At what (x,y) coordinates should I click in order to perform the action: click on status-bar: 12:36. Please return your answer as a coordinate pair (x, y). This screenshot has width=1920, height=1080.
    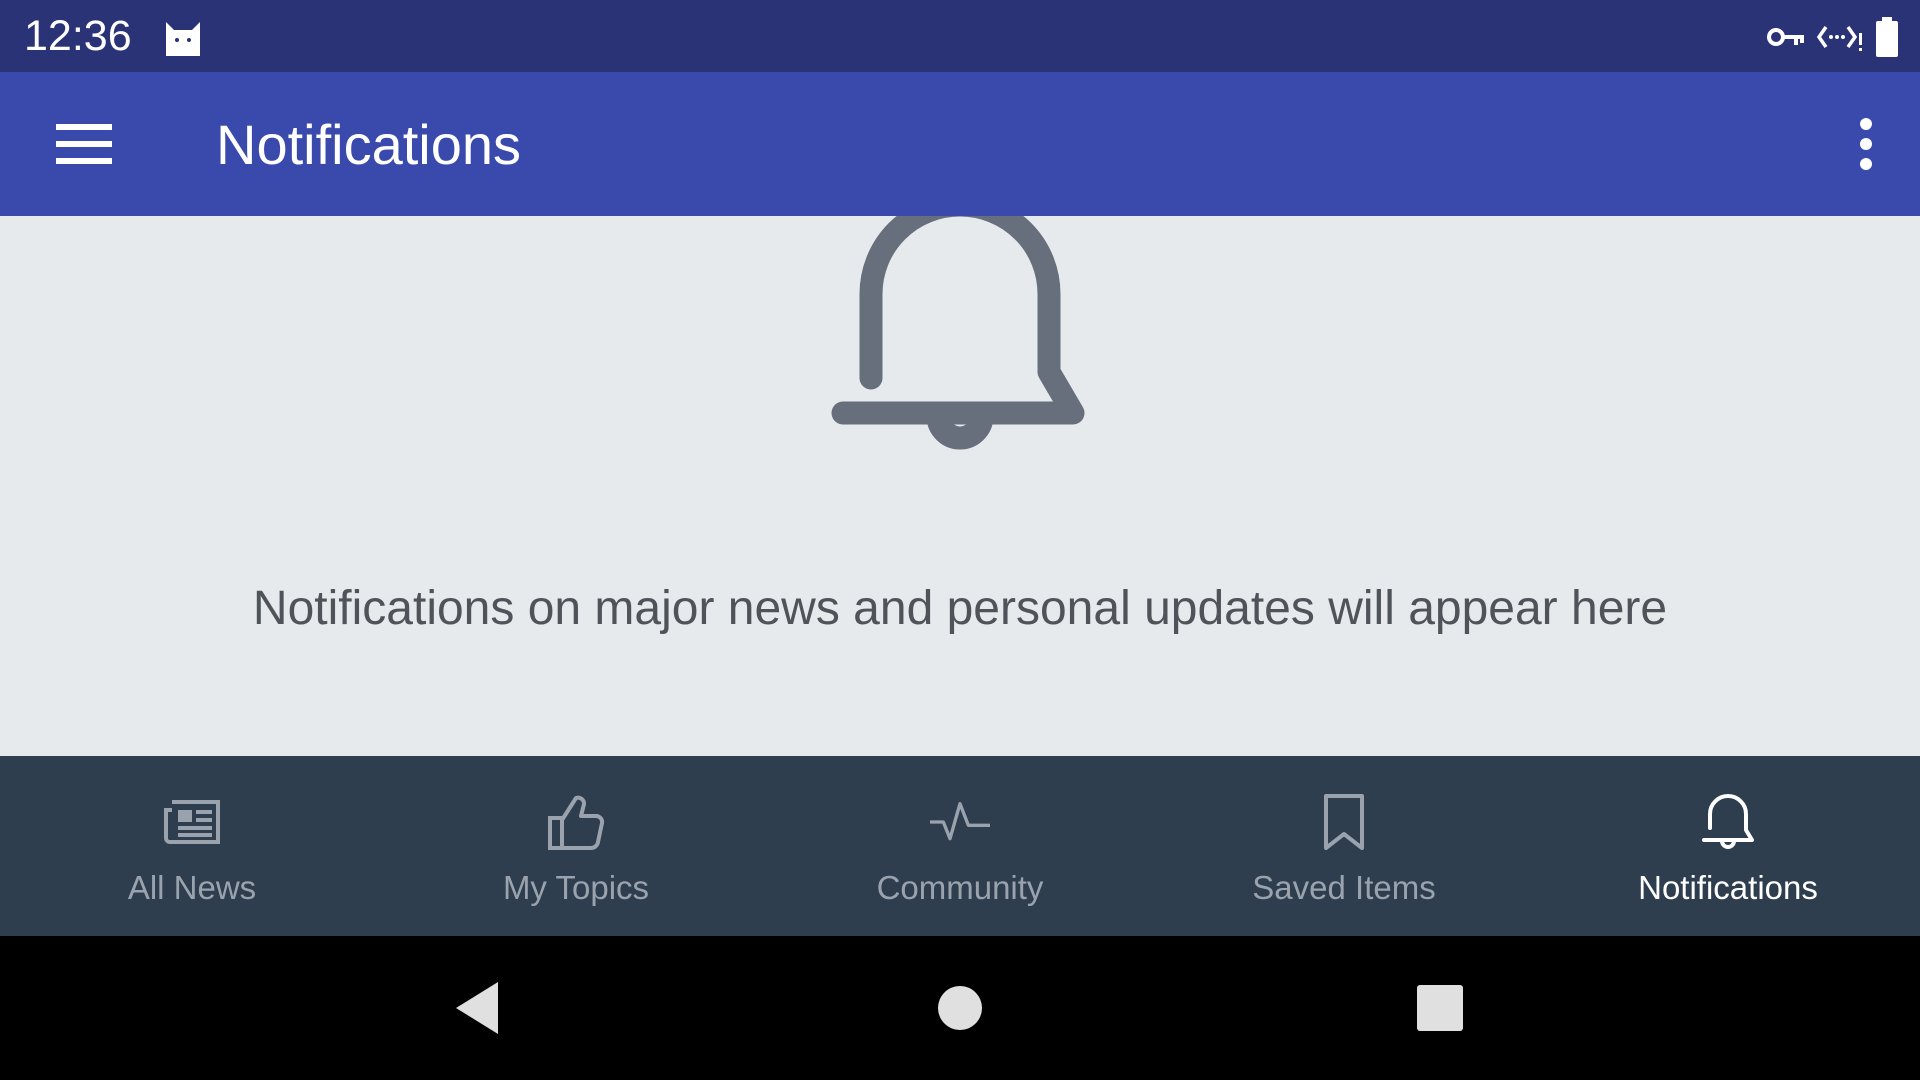
    Looking at the image, I should click on (960, 36).